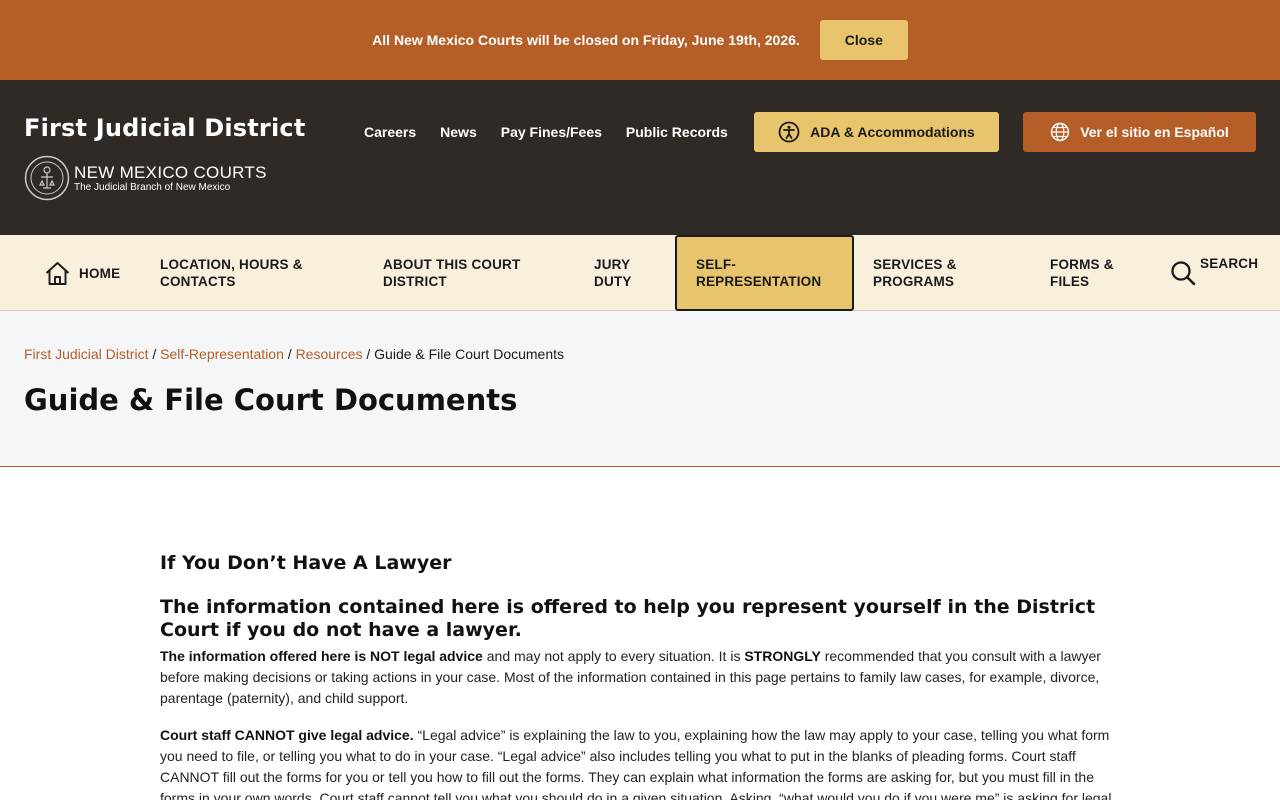  Describe the element at coordinates (306, 563) in the screenshot. I see `heading-no-lawyer: If You Don’t Have A Lawyer` at that location.